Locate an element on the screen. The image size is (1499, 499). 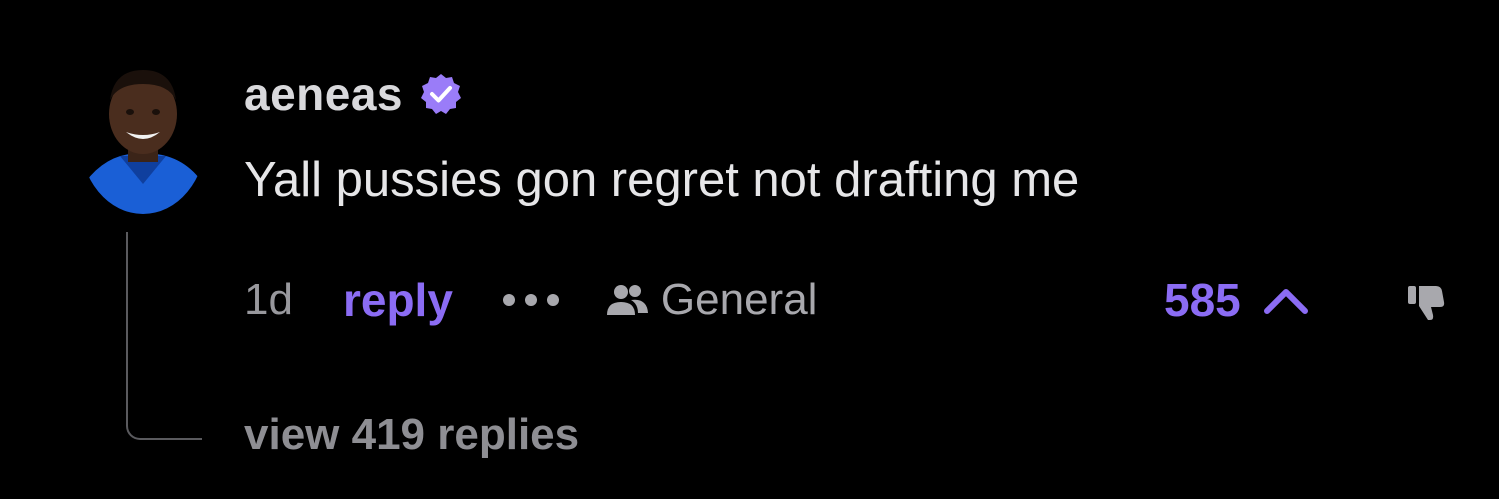
reply-button: reply is located at coordinates (398, 300).